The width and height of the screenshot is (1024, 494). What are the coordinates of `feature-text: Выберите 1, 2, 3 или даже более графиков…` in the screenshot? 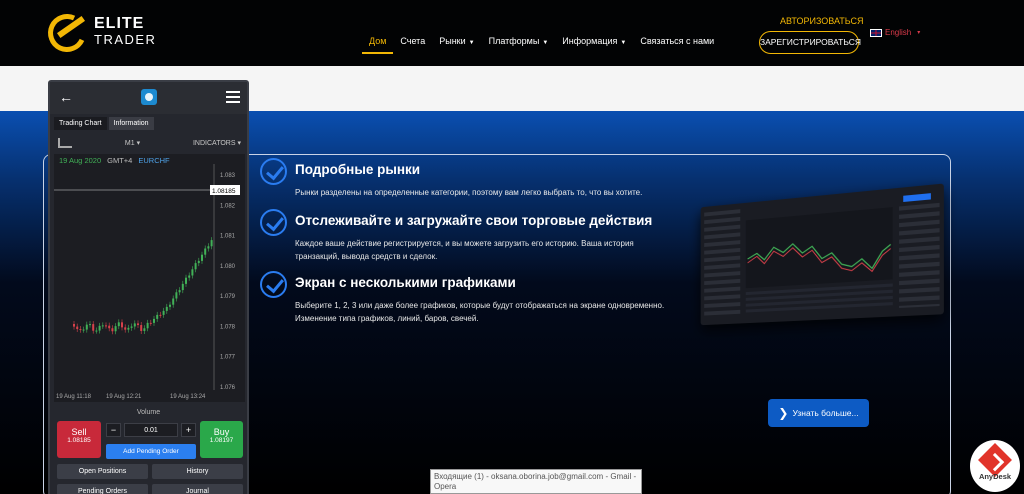 It's located at (480, 312).